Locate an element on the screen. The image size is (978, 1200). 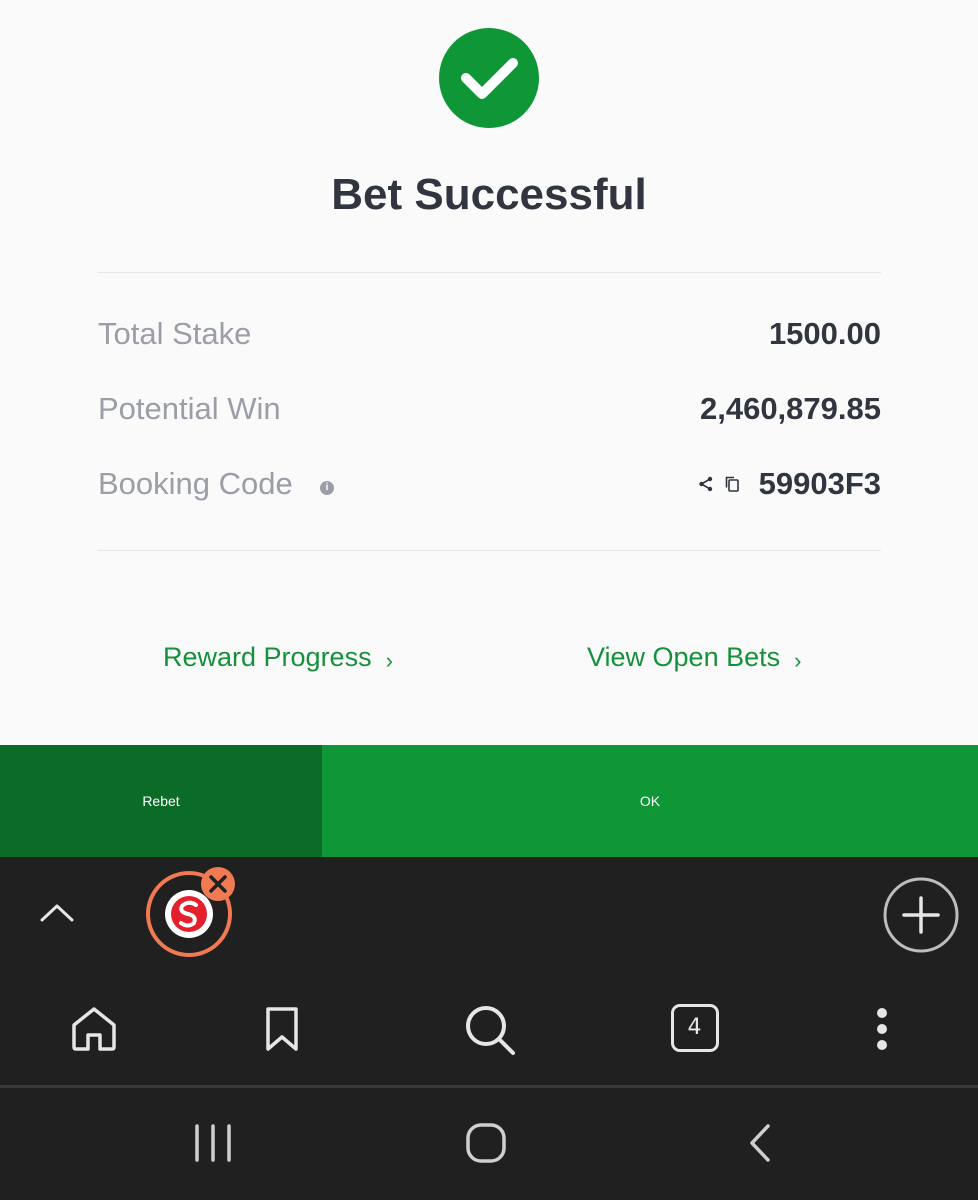
booking-code-row: Booking Code i 59903F3 is located at coordinates (489, 484).